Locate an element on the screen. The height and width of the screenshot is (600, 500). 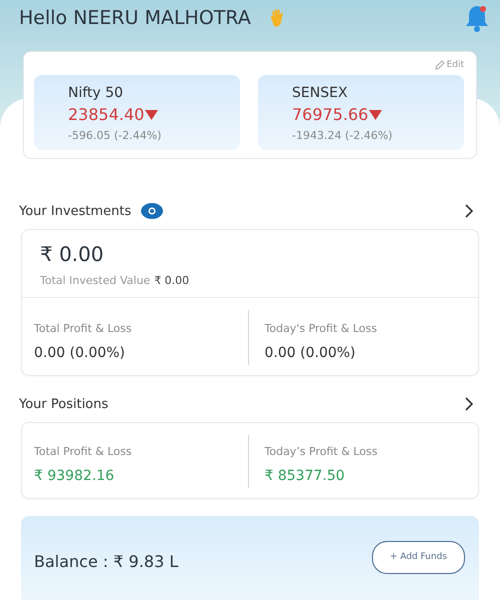
greeting-title: Hello NEERU MALHOTRA is located at coordinates (135, 18).